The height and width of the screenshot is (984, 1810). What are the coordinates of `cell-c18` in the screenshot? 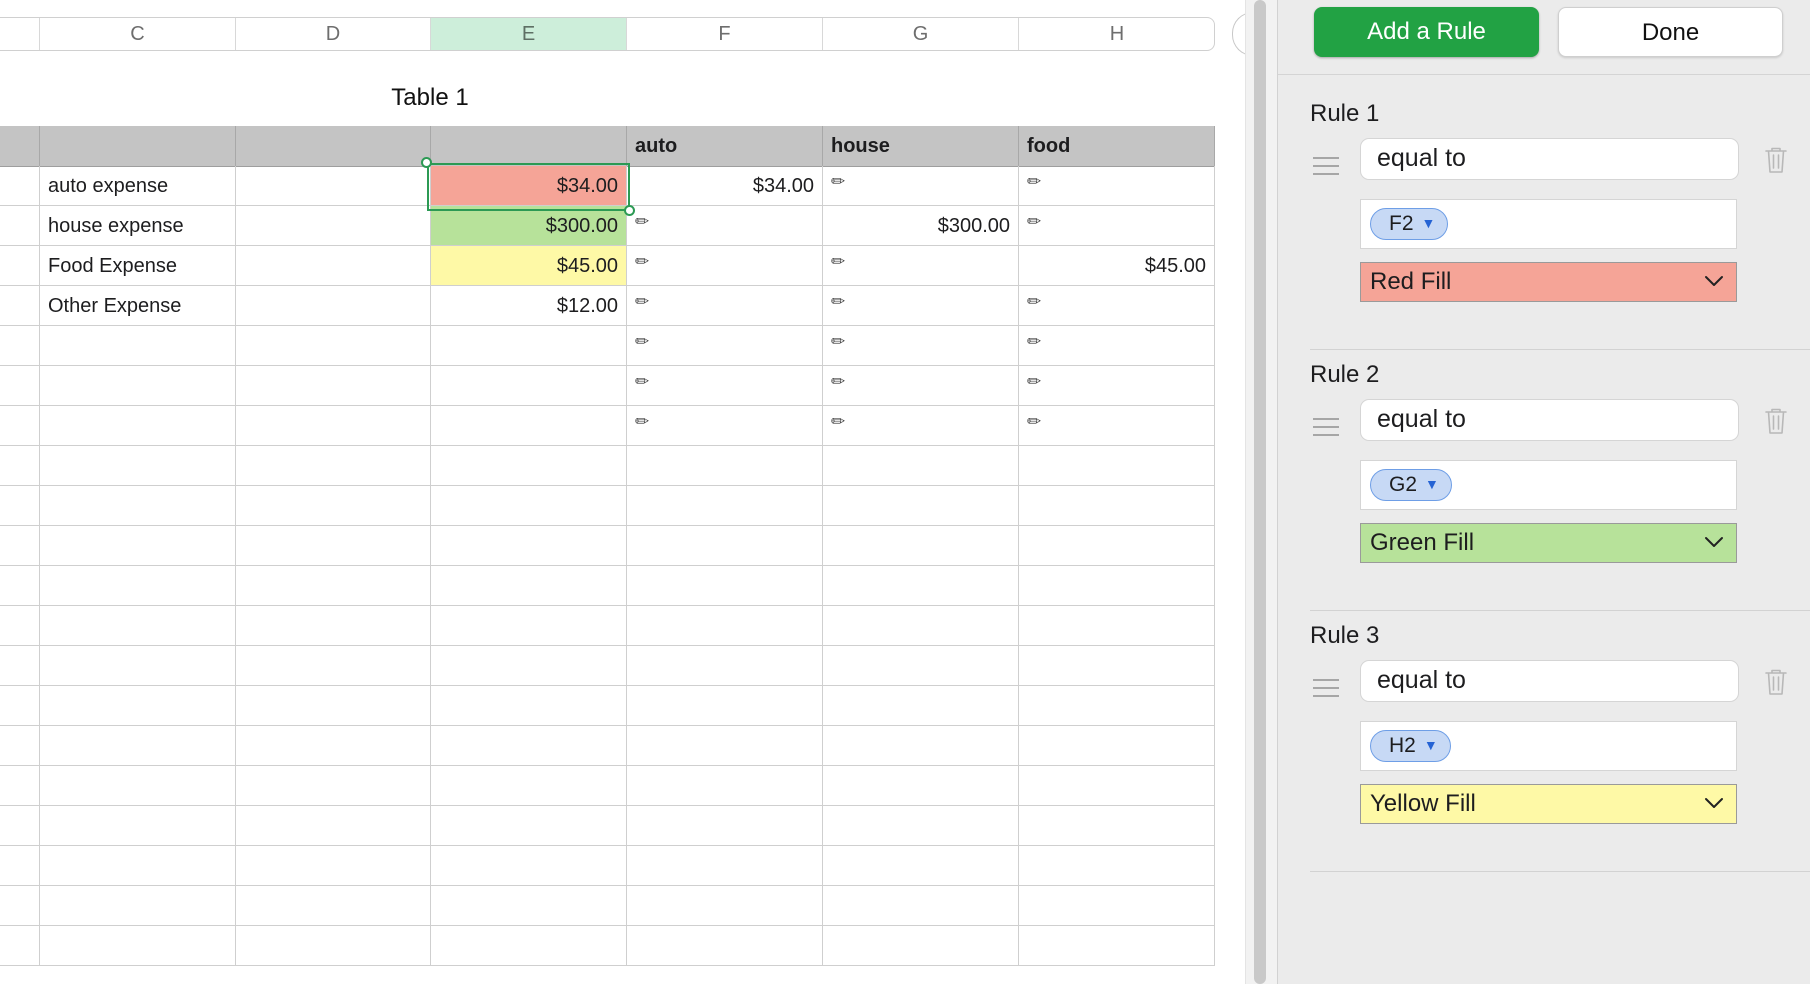 It's located at (138, 825).